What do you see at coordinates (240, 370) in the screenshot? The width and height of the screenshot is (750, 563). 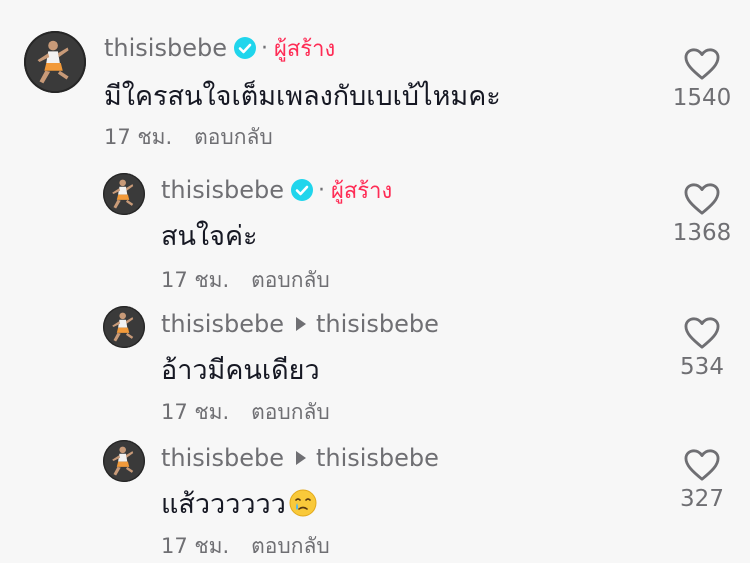 I see `comment-text: อ้าวมีคนเดียว` at bounding box center [240, 370].